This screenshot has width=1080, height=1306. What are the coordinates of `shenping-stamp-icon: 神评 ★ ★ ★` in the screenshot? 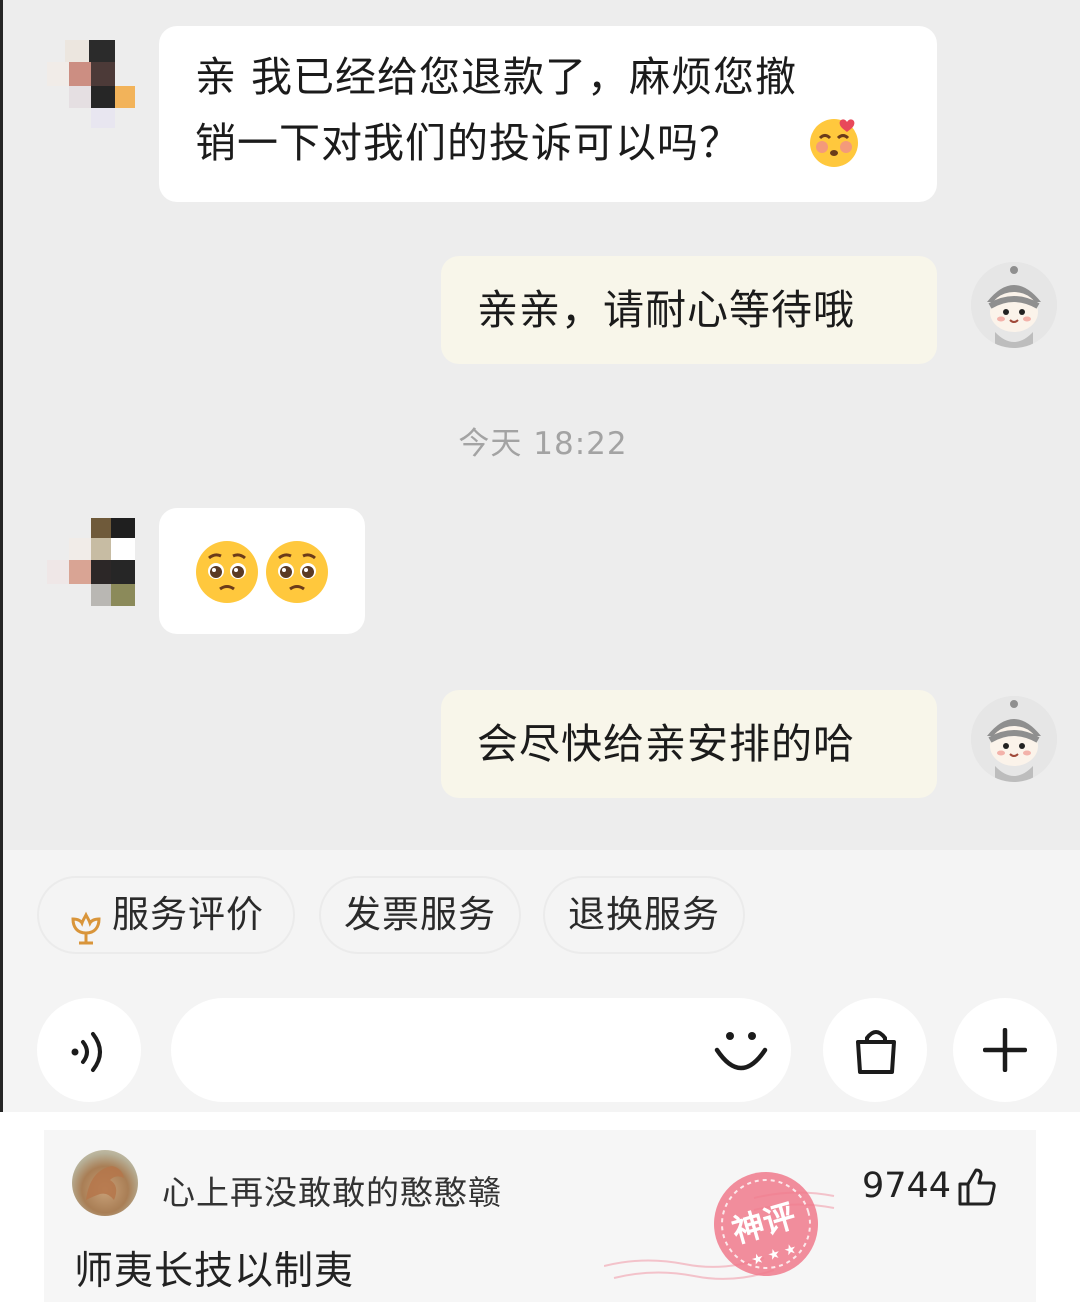 It's located at (733, 1232).